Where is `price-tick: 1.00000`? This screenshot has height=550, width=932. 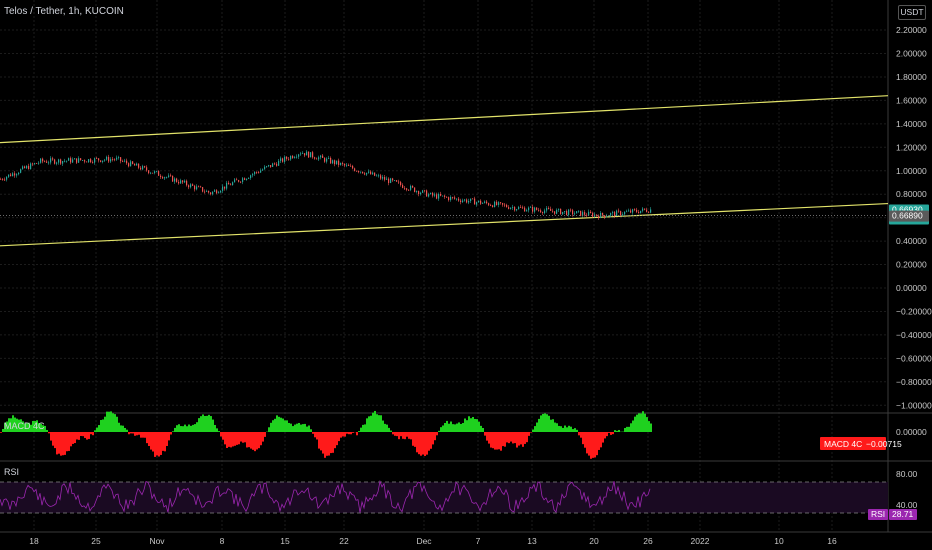 price-tick: 1.00000 is located at coordinates (911, 171).